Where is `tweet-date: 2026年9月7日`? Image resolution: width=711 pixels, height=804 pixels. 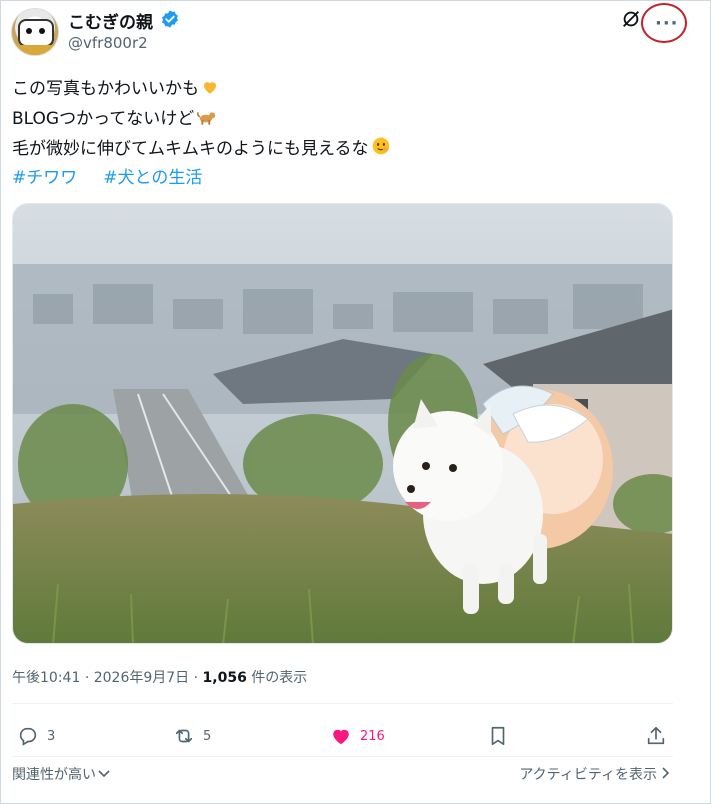
tweet-date: 2026年9月7日 is located at coordinates (141, 678).